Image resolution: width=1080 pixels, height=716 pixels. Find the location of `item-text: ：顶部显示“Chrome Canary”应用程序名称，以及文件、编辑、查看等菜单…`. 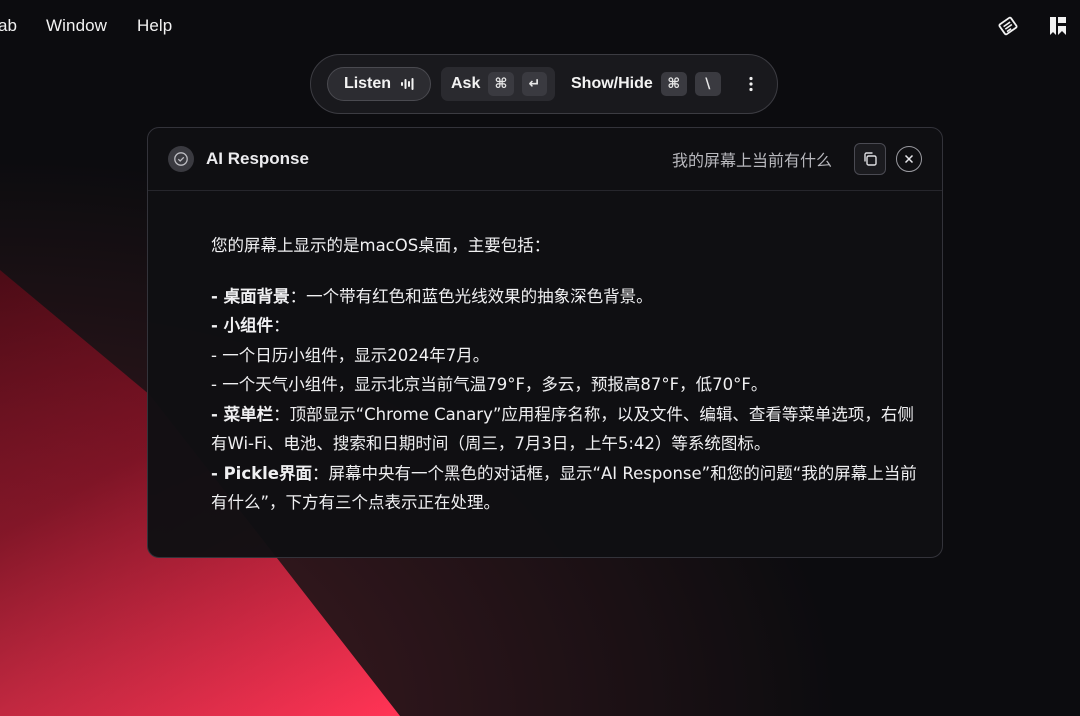

item-text: ：顶部显示“Chrome Canary”应用程序名称，以及文件、编辑、查看等菜单… is located at coordinates (562, 429).